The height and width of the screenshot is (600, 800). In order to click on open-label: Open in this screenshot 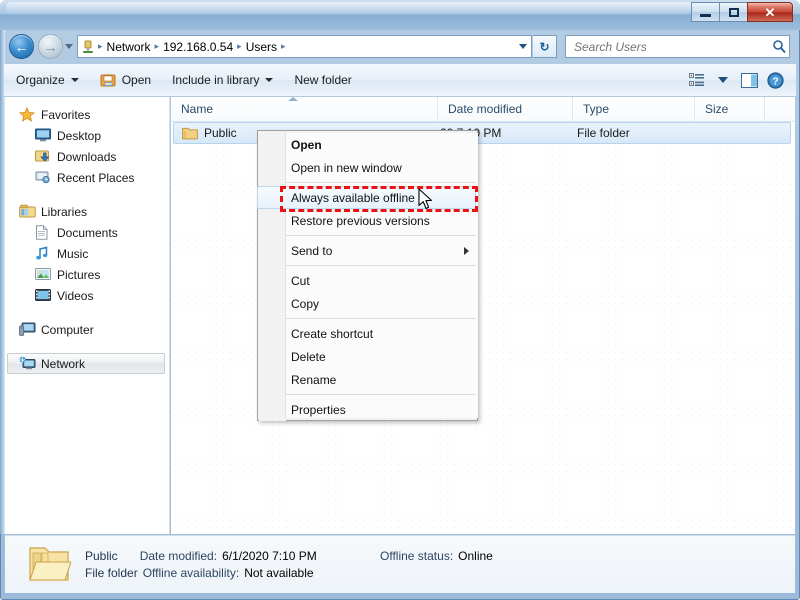, I will do `click(136, 80)`.